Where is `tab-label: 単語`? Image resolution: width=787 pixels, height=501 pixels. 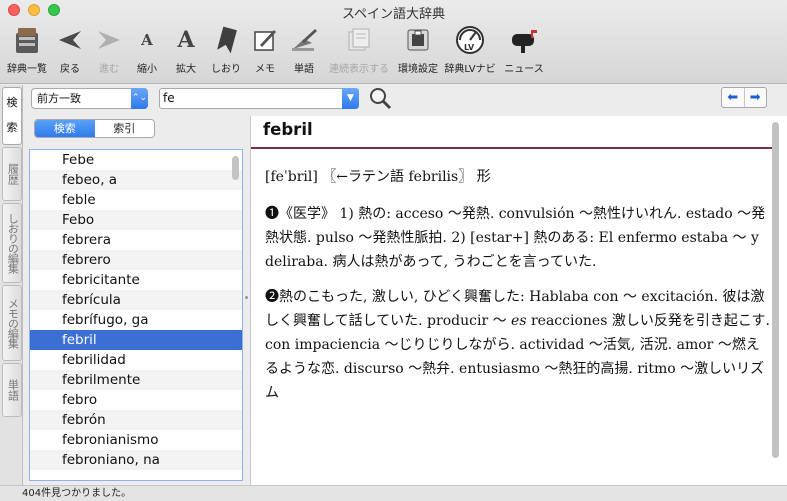 tab-label: 単語 is located at coordinates (13, 390).